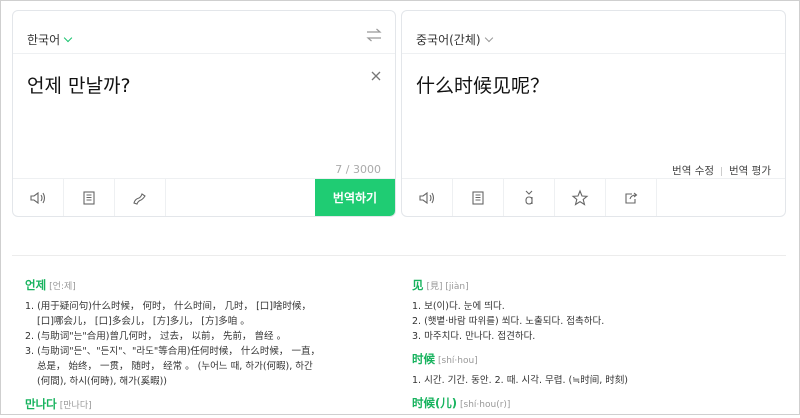 The image size is (800, 418). Describe the element at coordinates (485, 405) in the screenshot. I see `pronunciation: [shí·hou(r)]` at that location.